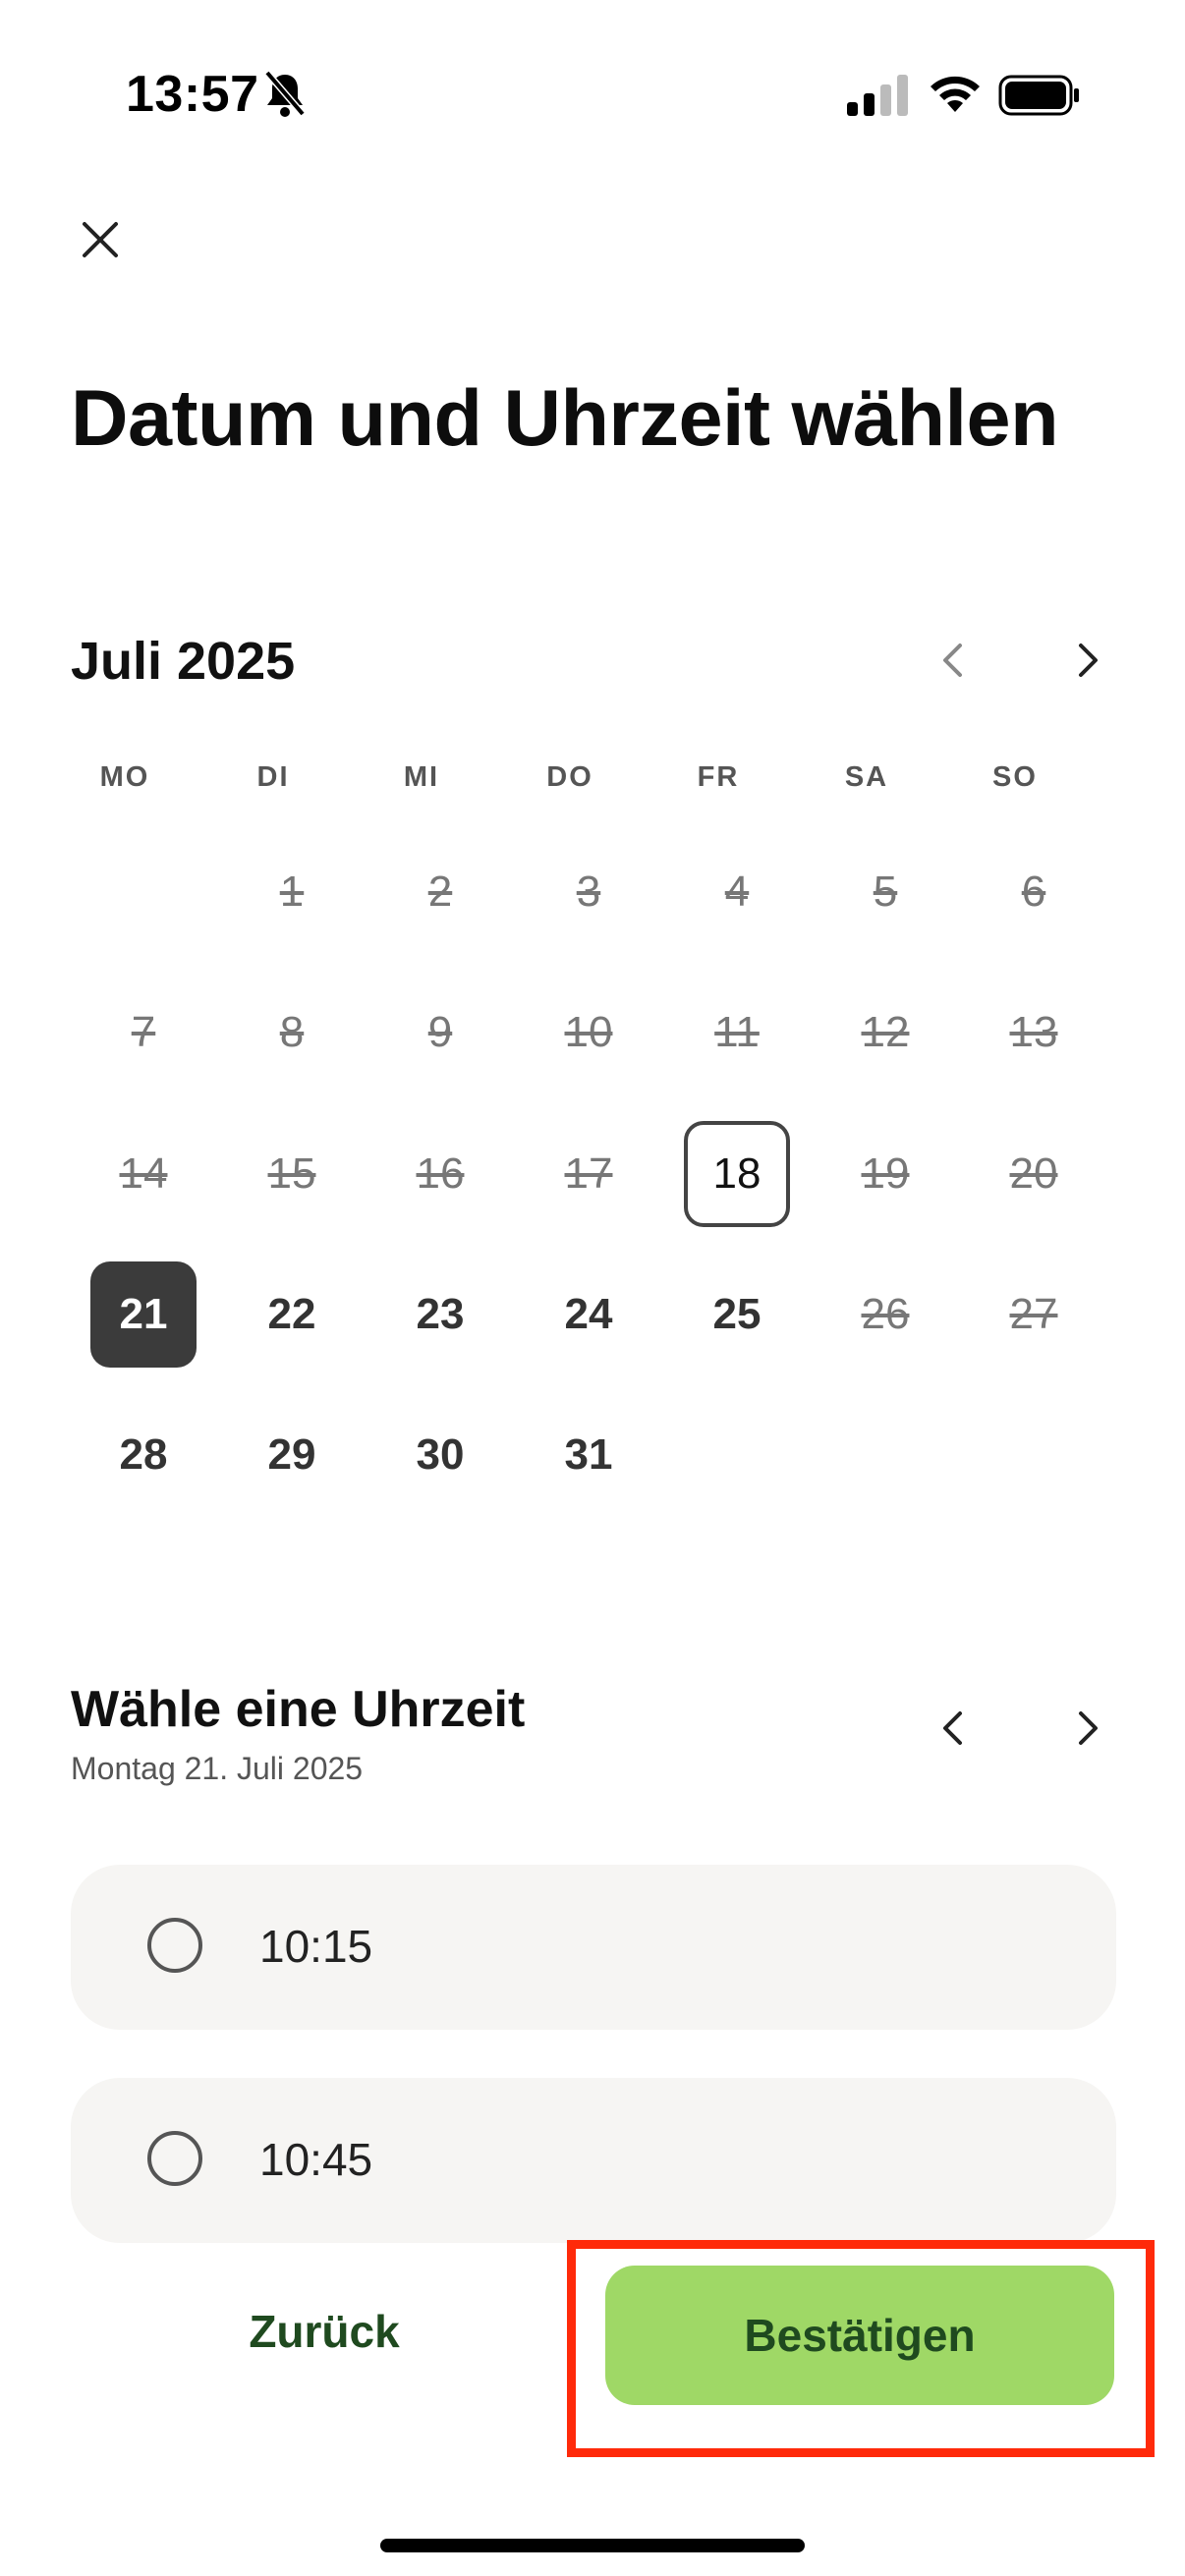  What do you see at coordinates (737, 1174) in the screenshot?
I see `calendar-day-today: 18` at bounding box center [737, 1174].